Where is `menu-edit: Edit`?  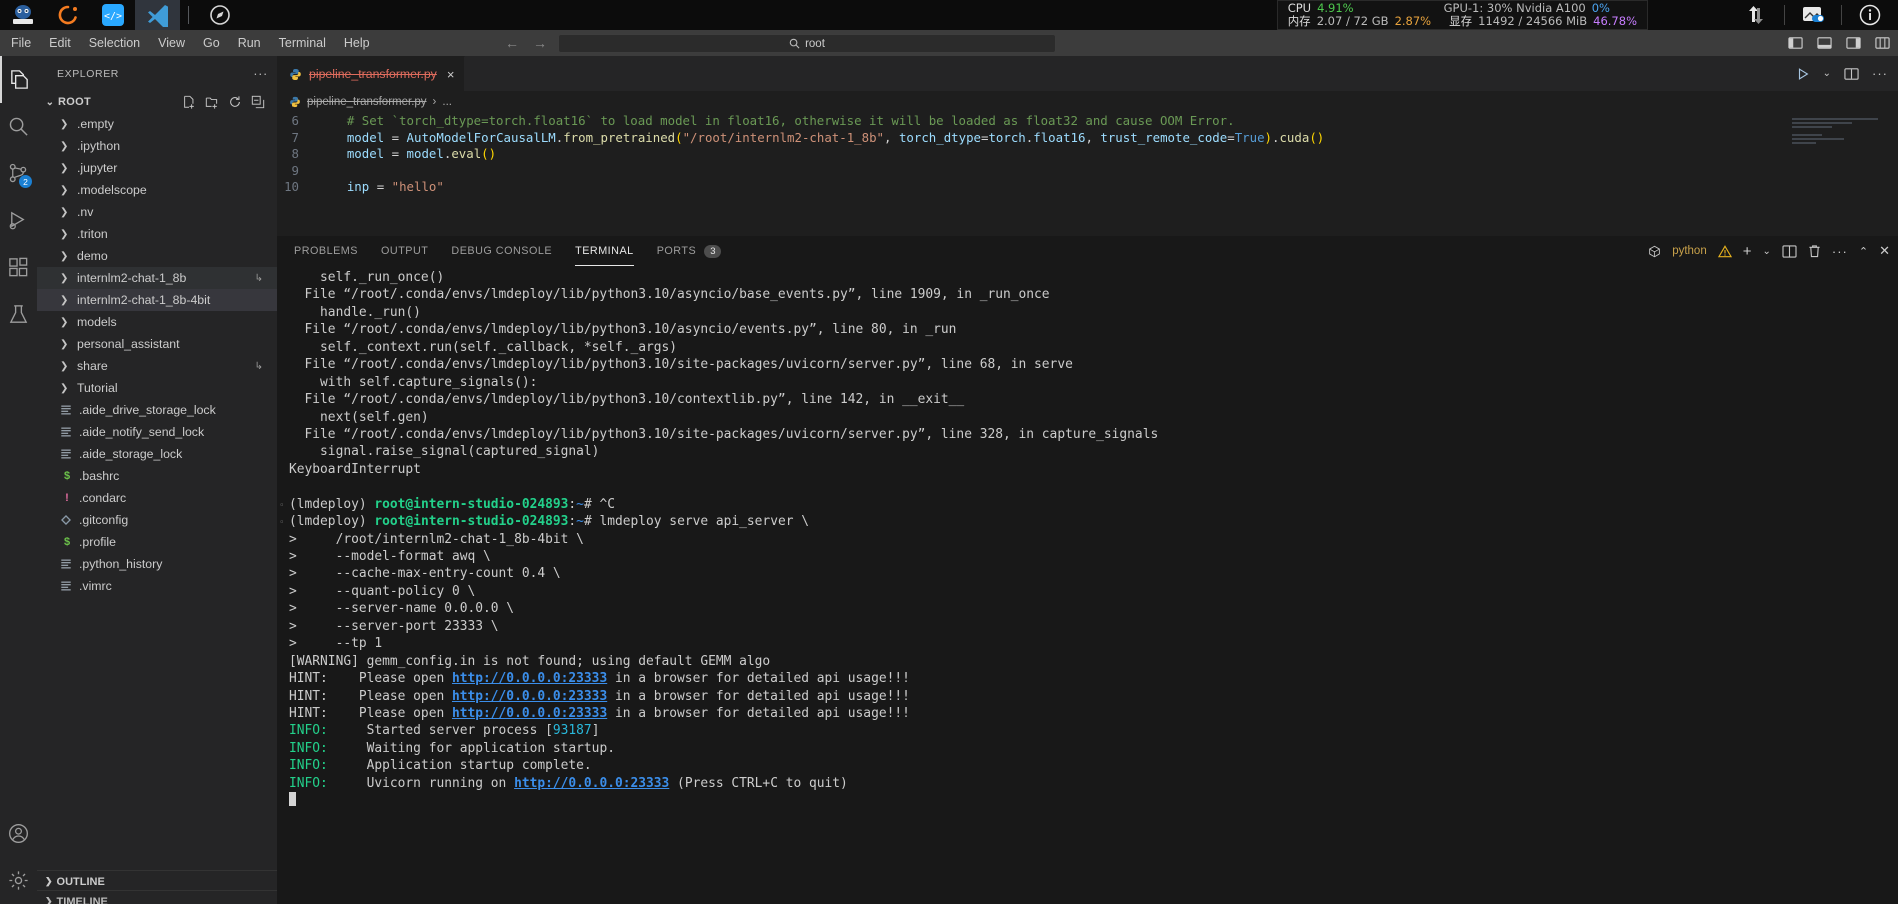
menu-edit: Edit is located at coordinates (60, 43).